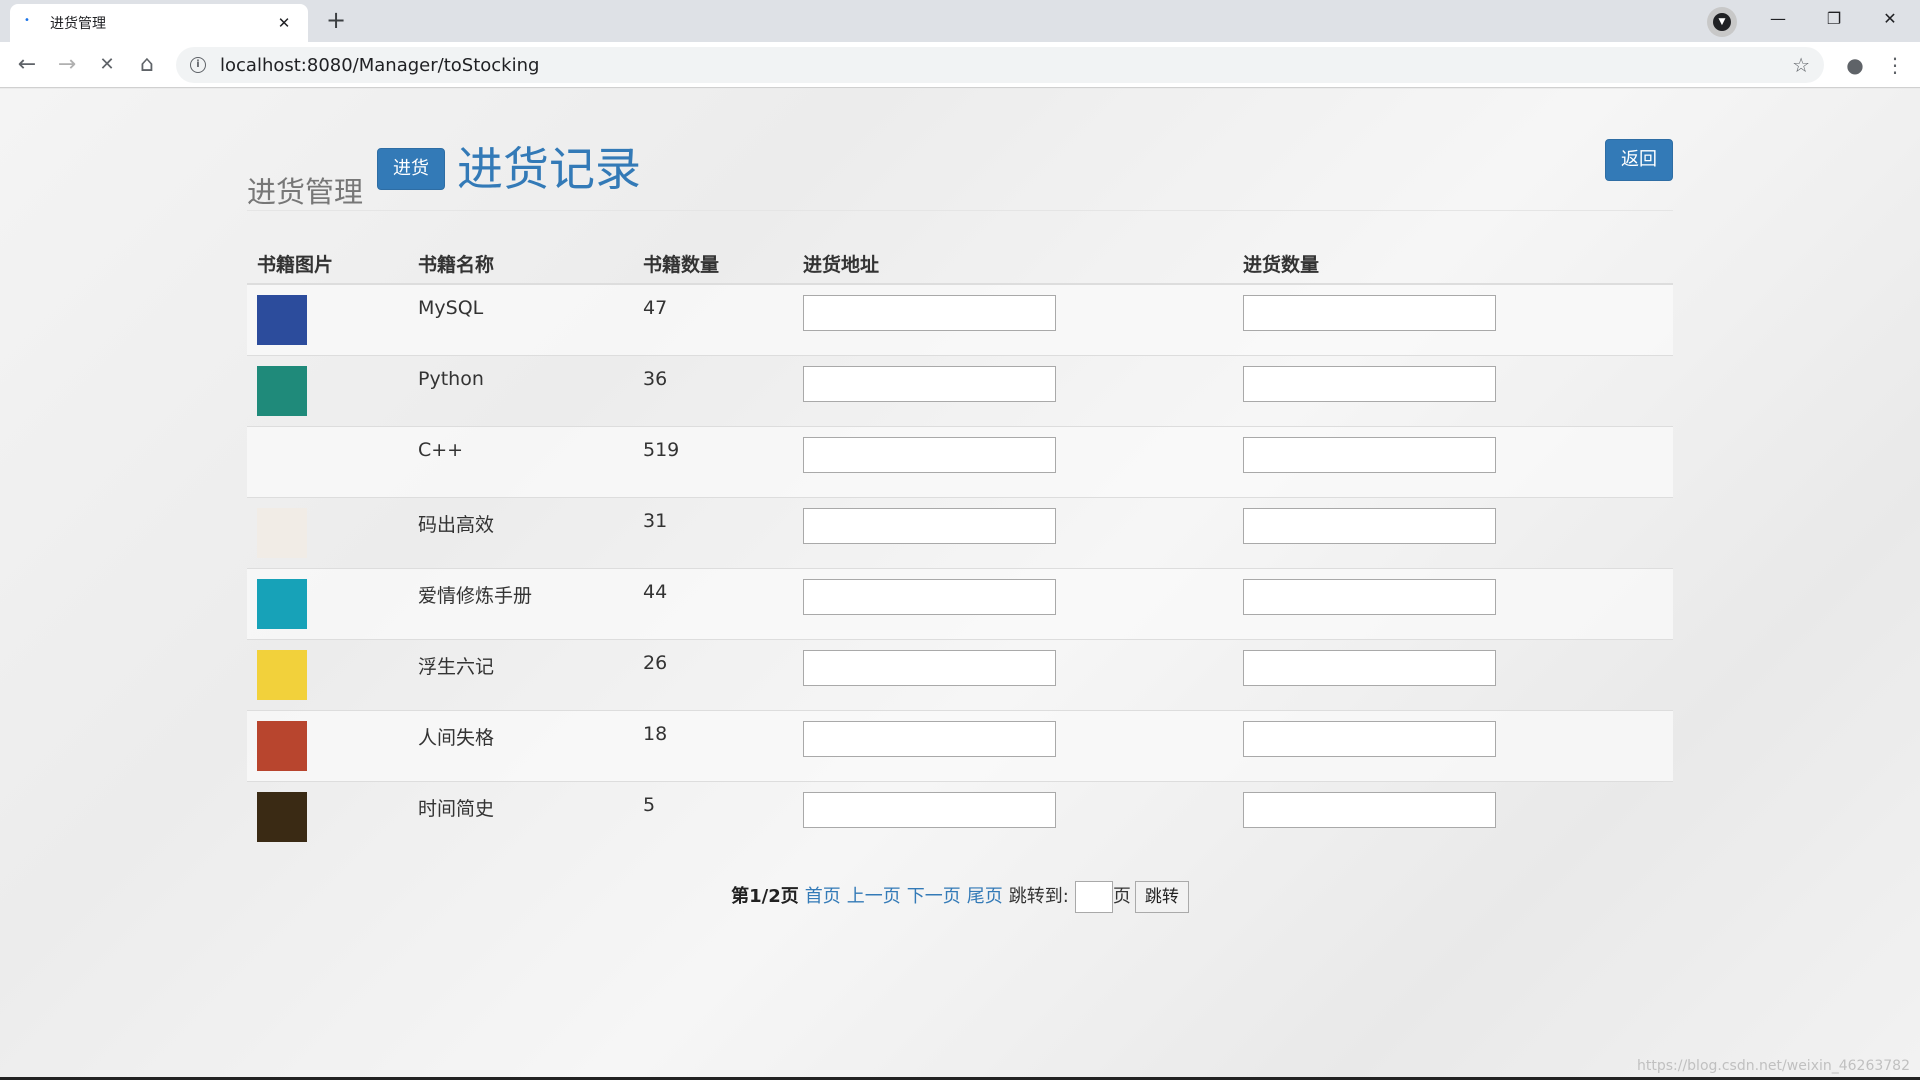 The height and width of the screenshot is (1080, 1920). Describe the element at coordinates (456, 666) in the screenshot. I see `book-name: 浮生六记` at that location.